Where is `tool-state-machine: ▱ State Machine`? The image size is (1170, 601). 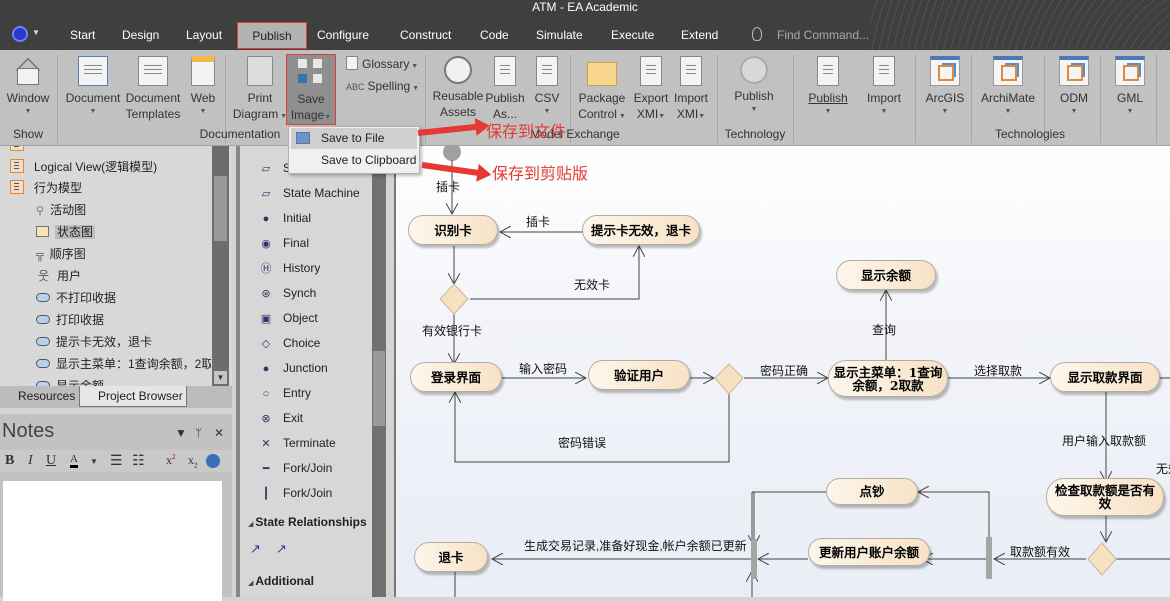 tool-state-machine: ▱ State Machine is located at coordinates (310, 193).